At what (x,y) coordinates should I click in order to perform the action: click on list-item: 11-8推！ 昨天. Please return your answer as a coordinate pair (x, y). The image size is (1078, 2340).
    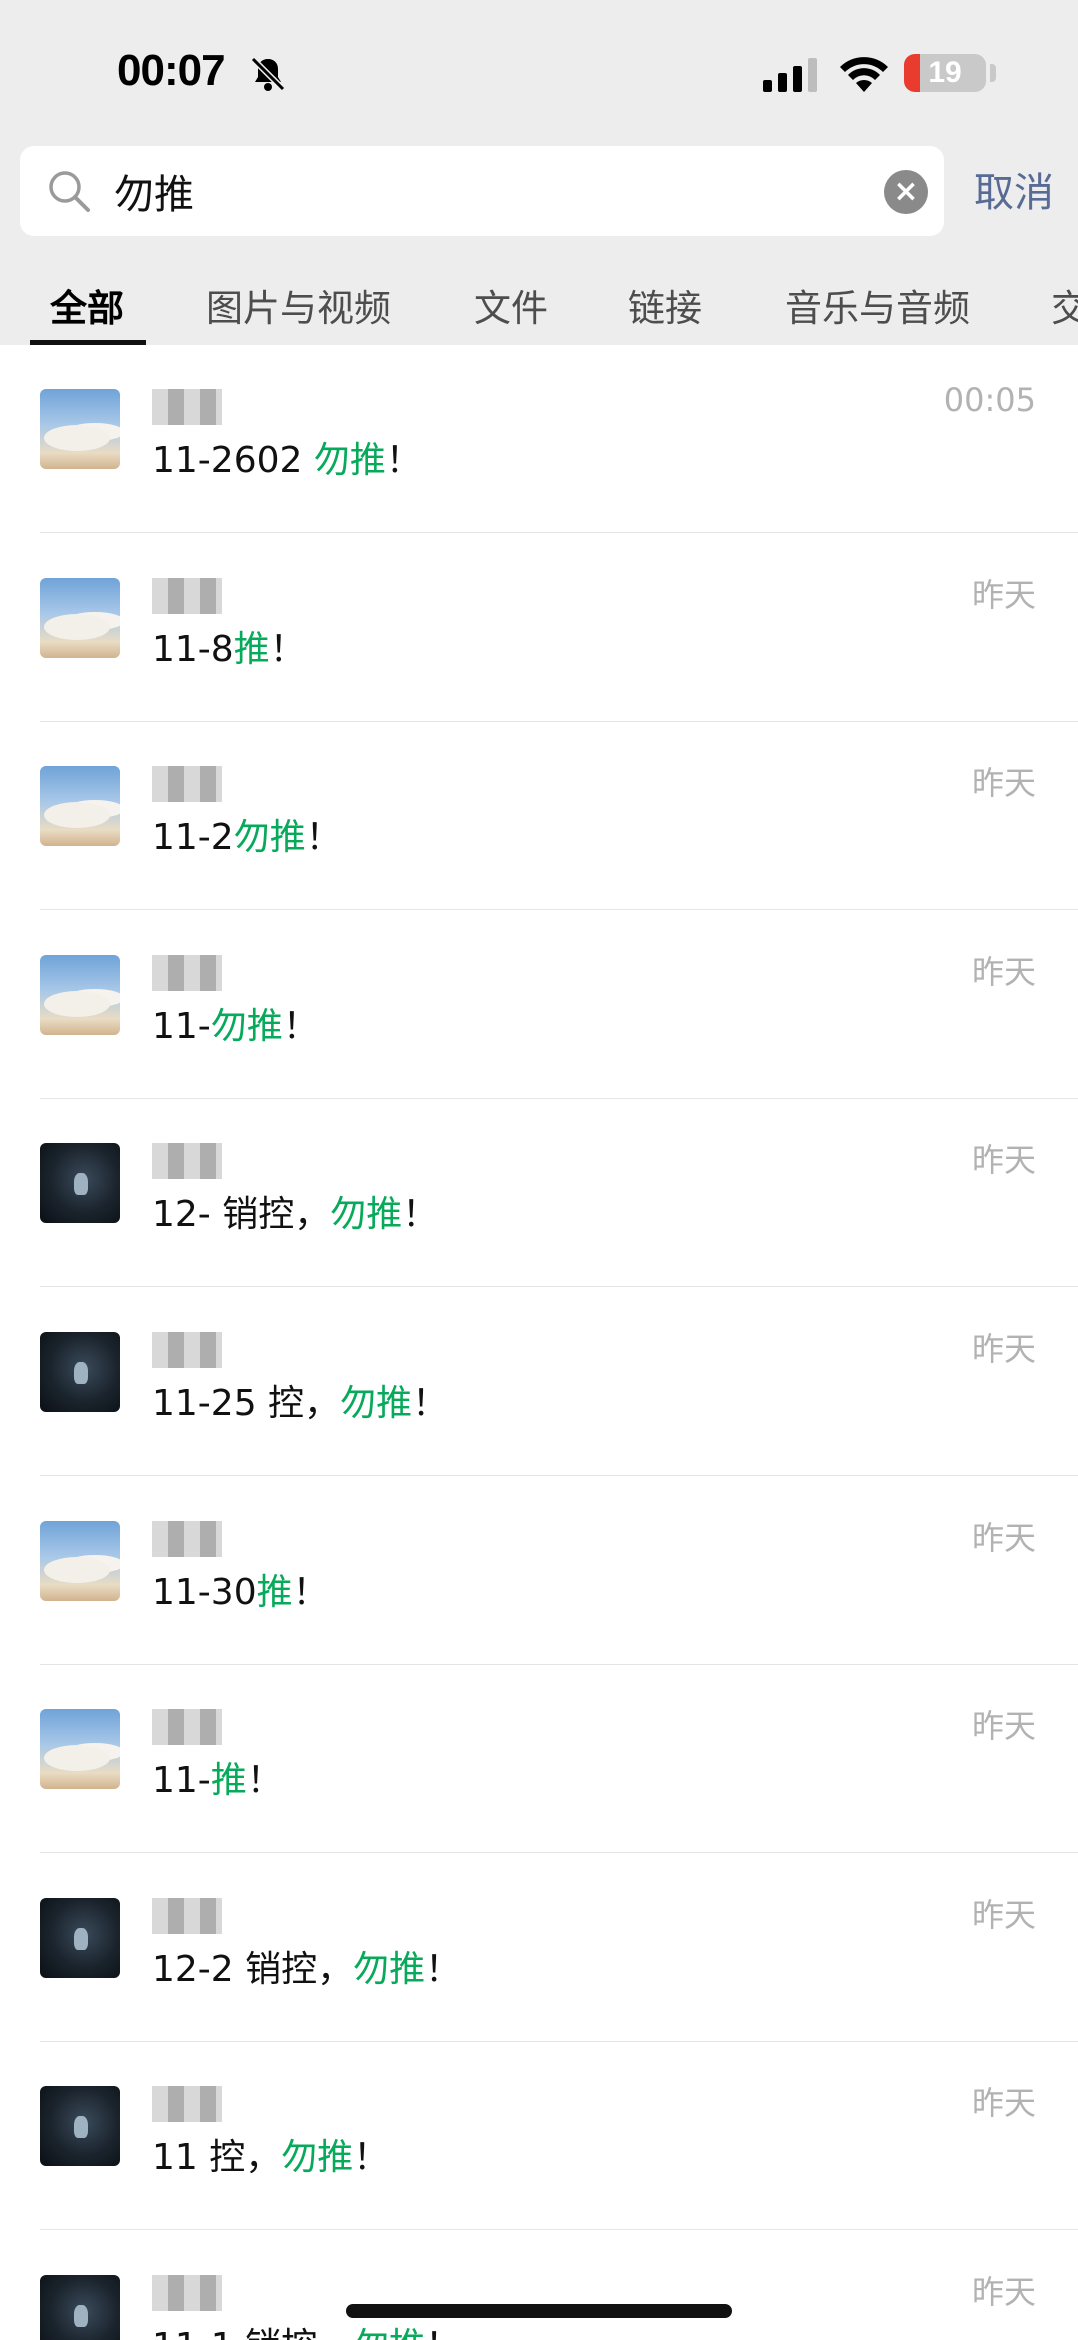
    Looking at the image, I should click on (539, 628).